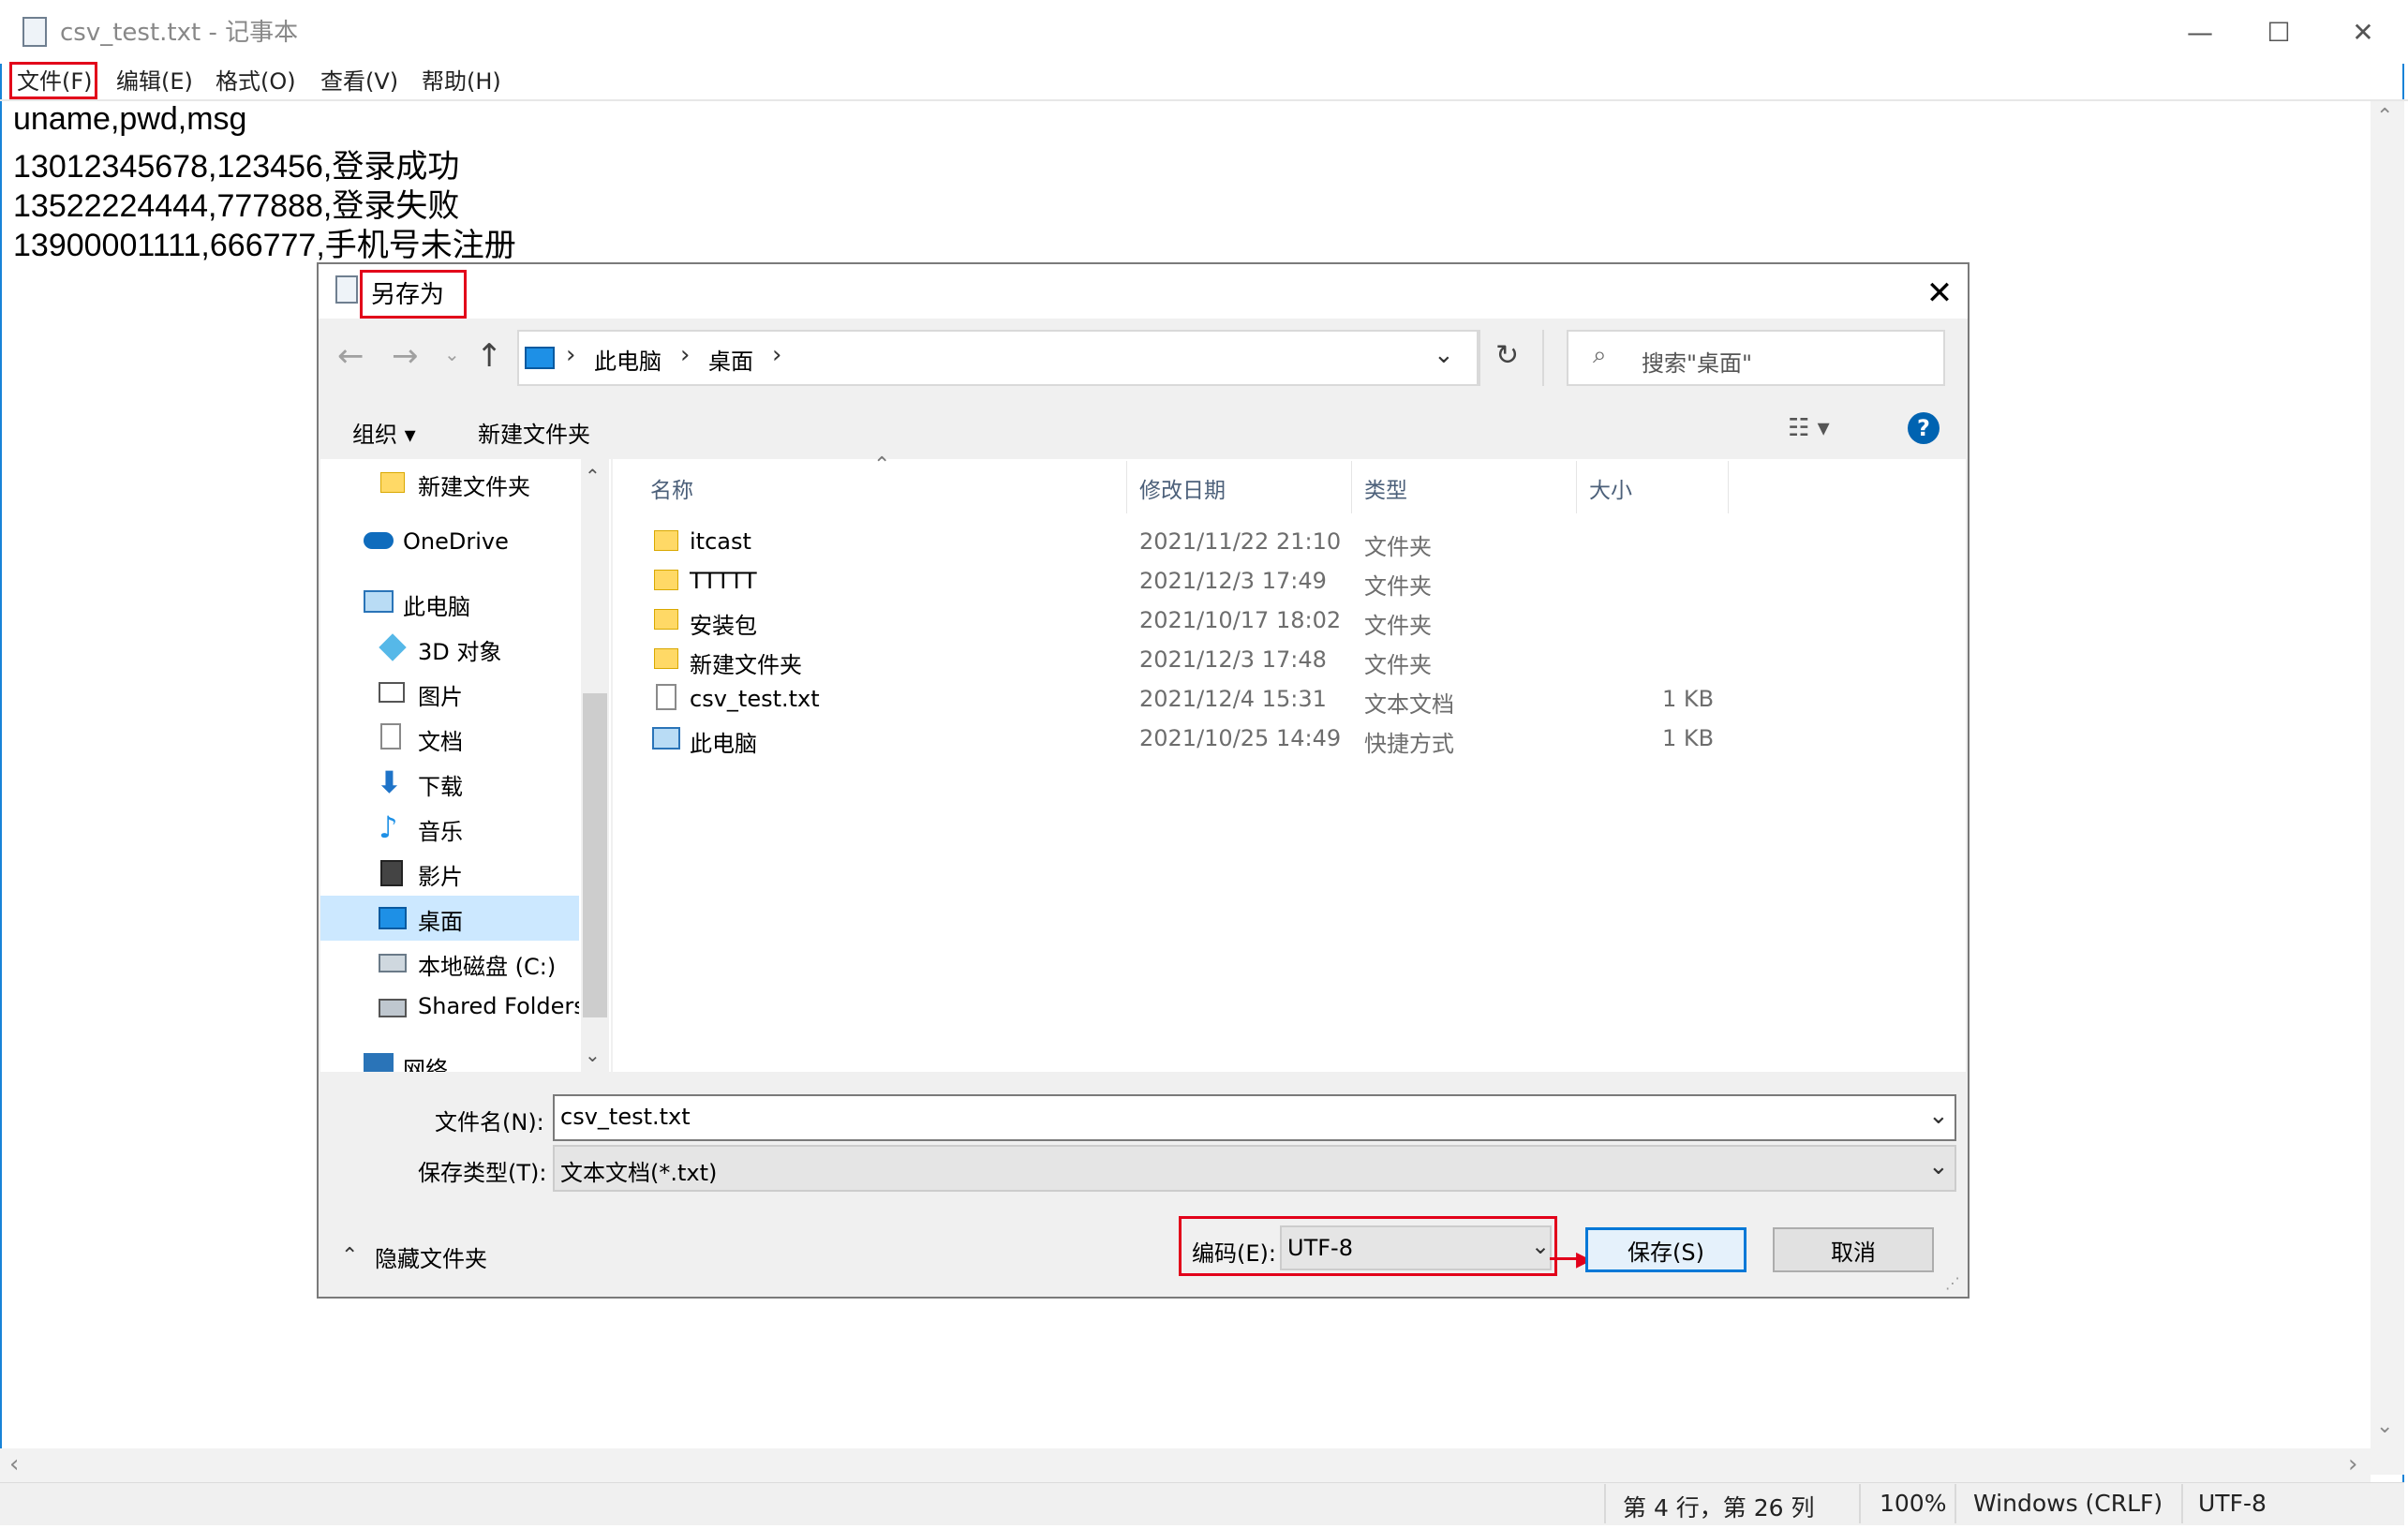  What do you see at coordinates (1853, 1249) in the screenshot?
I see `cancel-button: 取消` at bounding box center [1853, 1249].